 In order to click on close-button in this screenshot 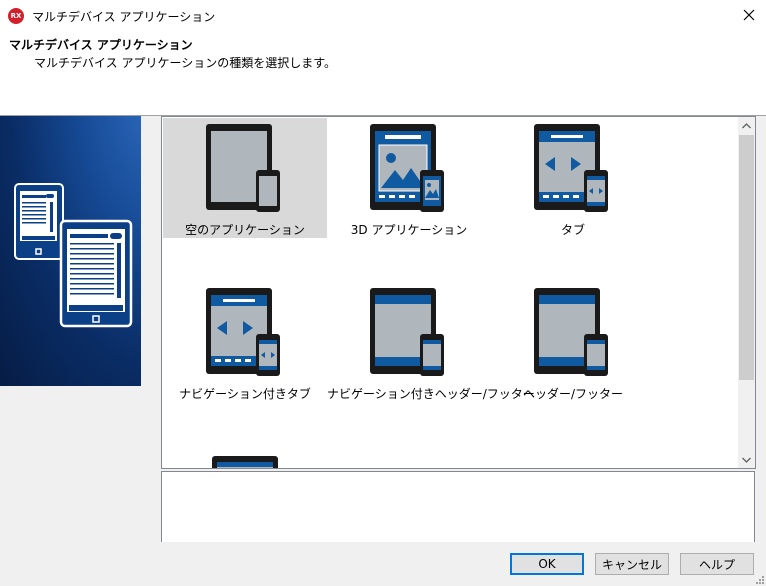, I will do `click(749, 15)`.